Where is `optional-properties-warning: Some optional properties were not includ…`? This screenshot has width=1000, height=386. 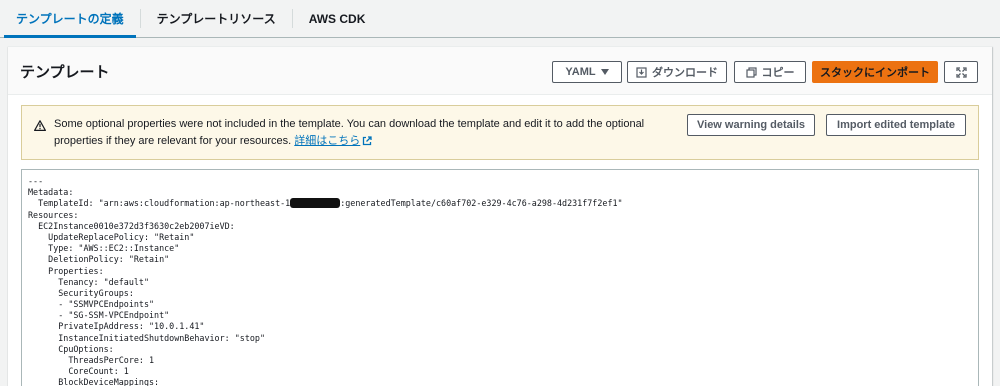 optional-properties-warning: Some optional properties were not includ… is located at coordinates (500, 132).